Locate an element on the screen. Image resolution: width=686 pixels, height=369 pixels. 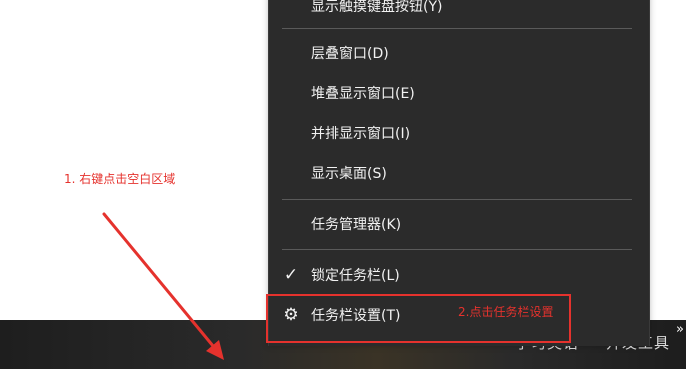
annotation-arrow is located at coordinates (163, 286).